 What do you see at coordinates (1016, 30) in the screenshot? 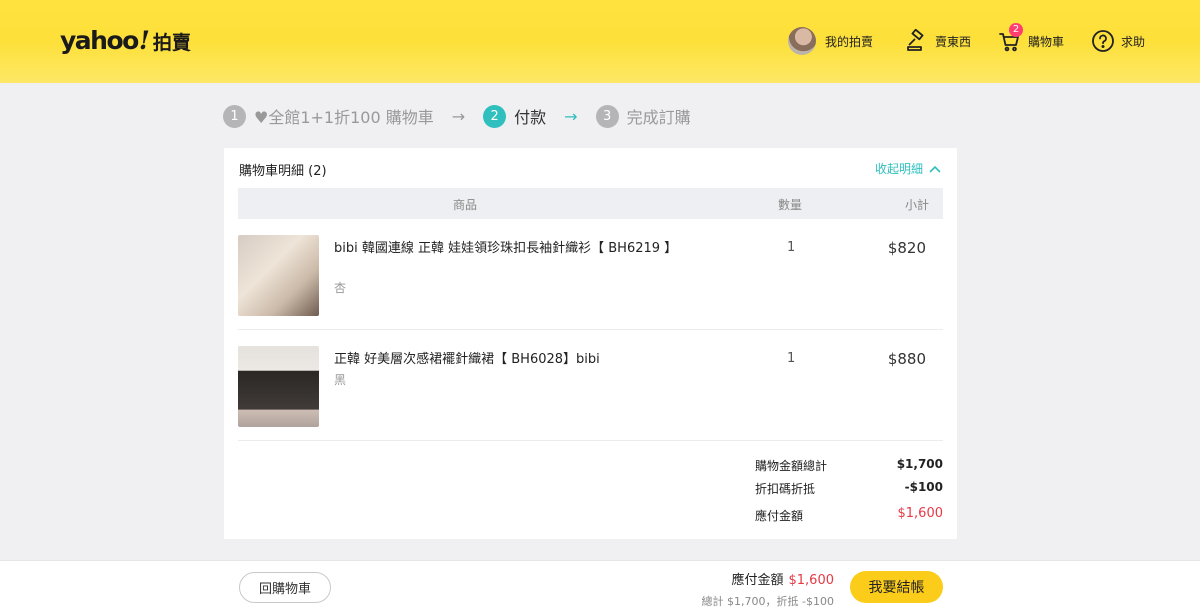
I see `cart-count-badge: 2` at bounding box center [1016, 30].